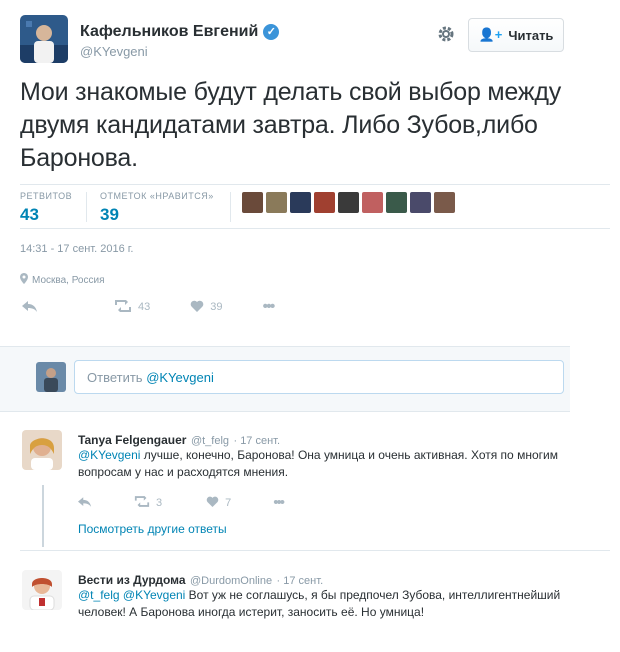 Image resolution: width=620 pixels, height=652 pixels. What do you see at coordinates (169, 31) in the screenshot?
I see `author-name-text: Кафельников Евгений` at bounding box center [169, 31].